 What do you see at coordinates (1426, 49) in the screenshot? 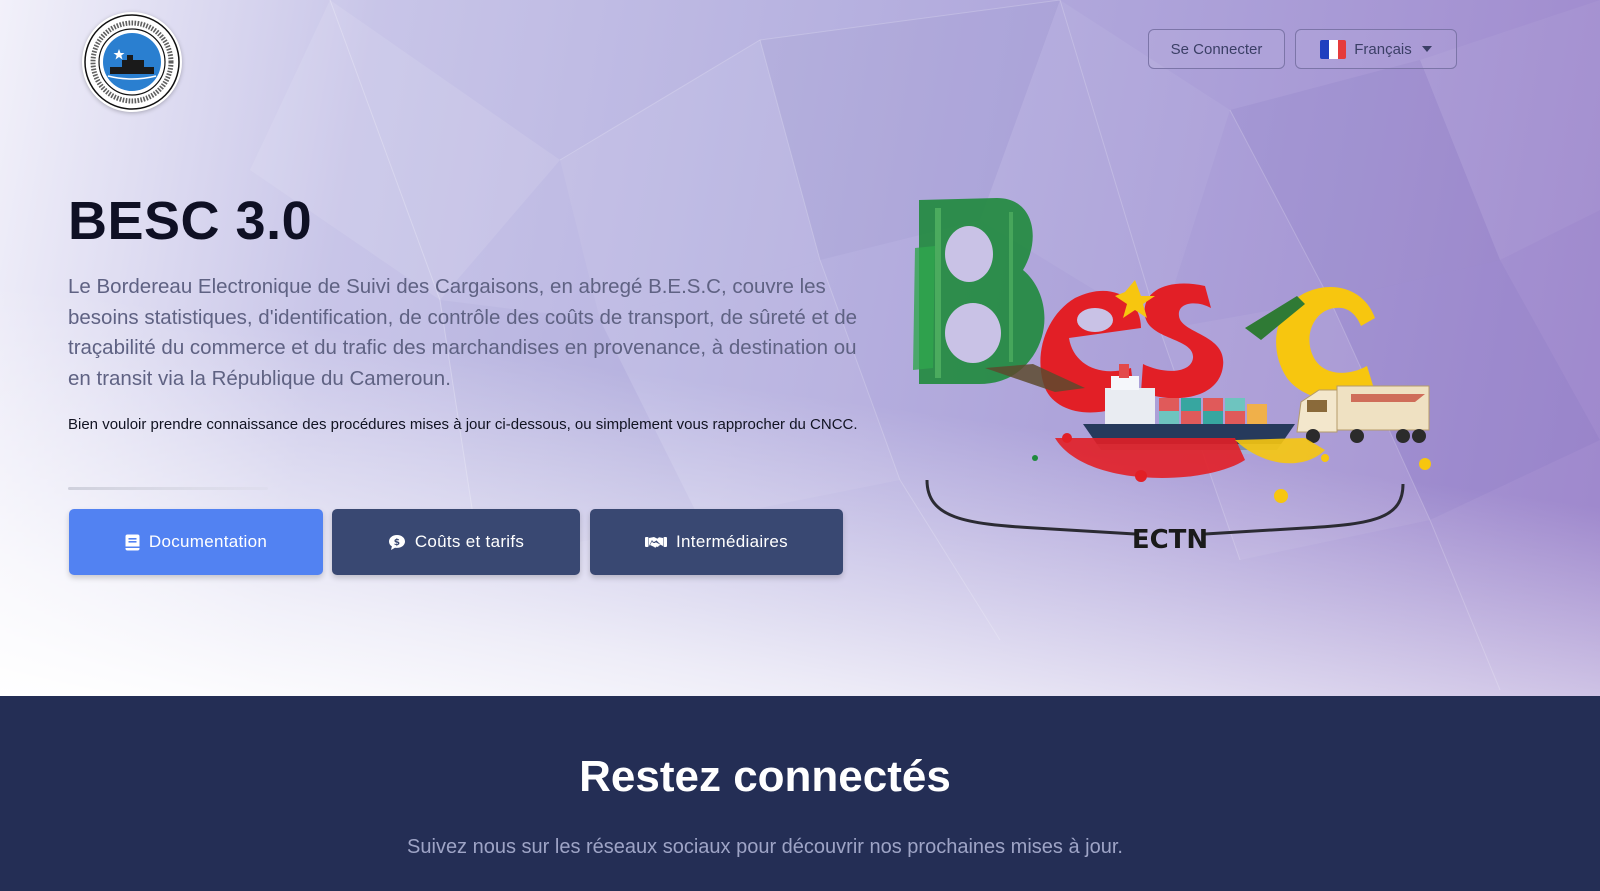
I see `caret-down-icon` at bounding box center [1426, 49].